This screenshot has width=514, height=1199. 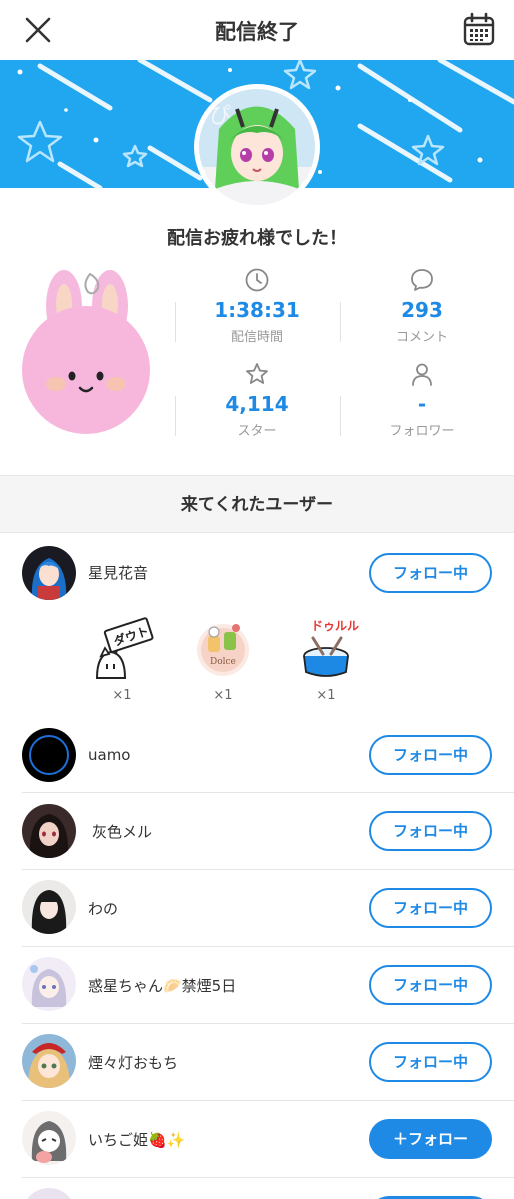 What do you see at coordinates (162, 986) in the screenshot?
I see `user-name: 惑星ちゃん🥟禁煙5日` at bounding box center [162, 986].